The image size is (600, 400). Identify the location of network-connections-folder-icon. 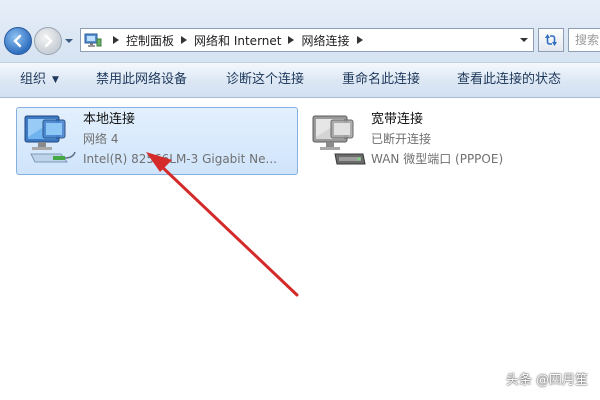
(93, 40).